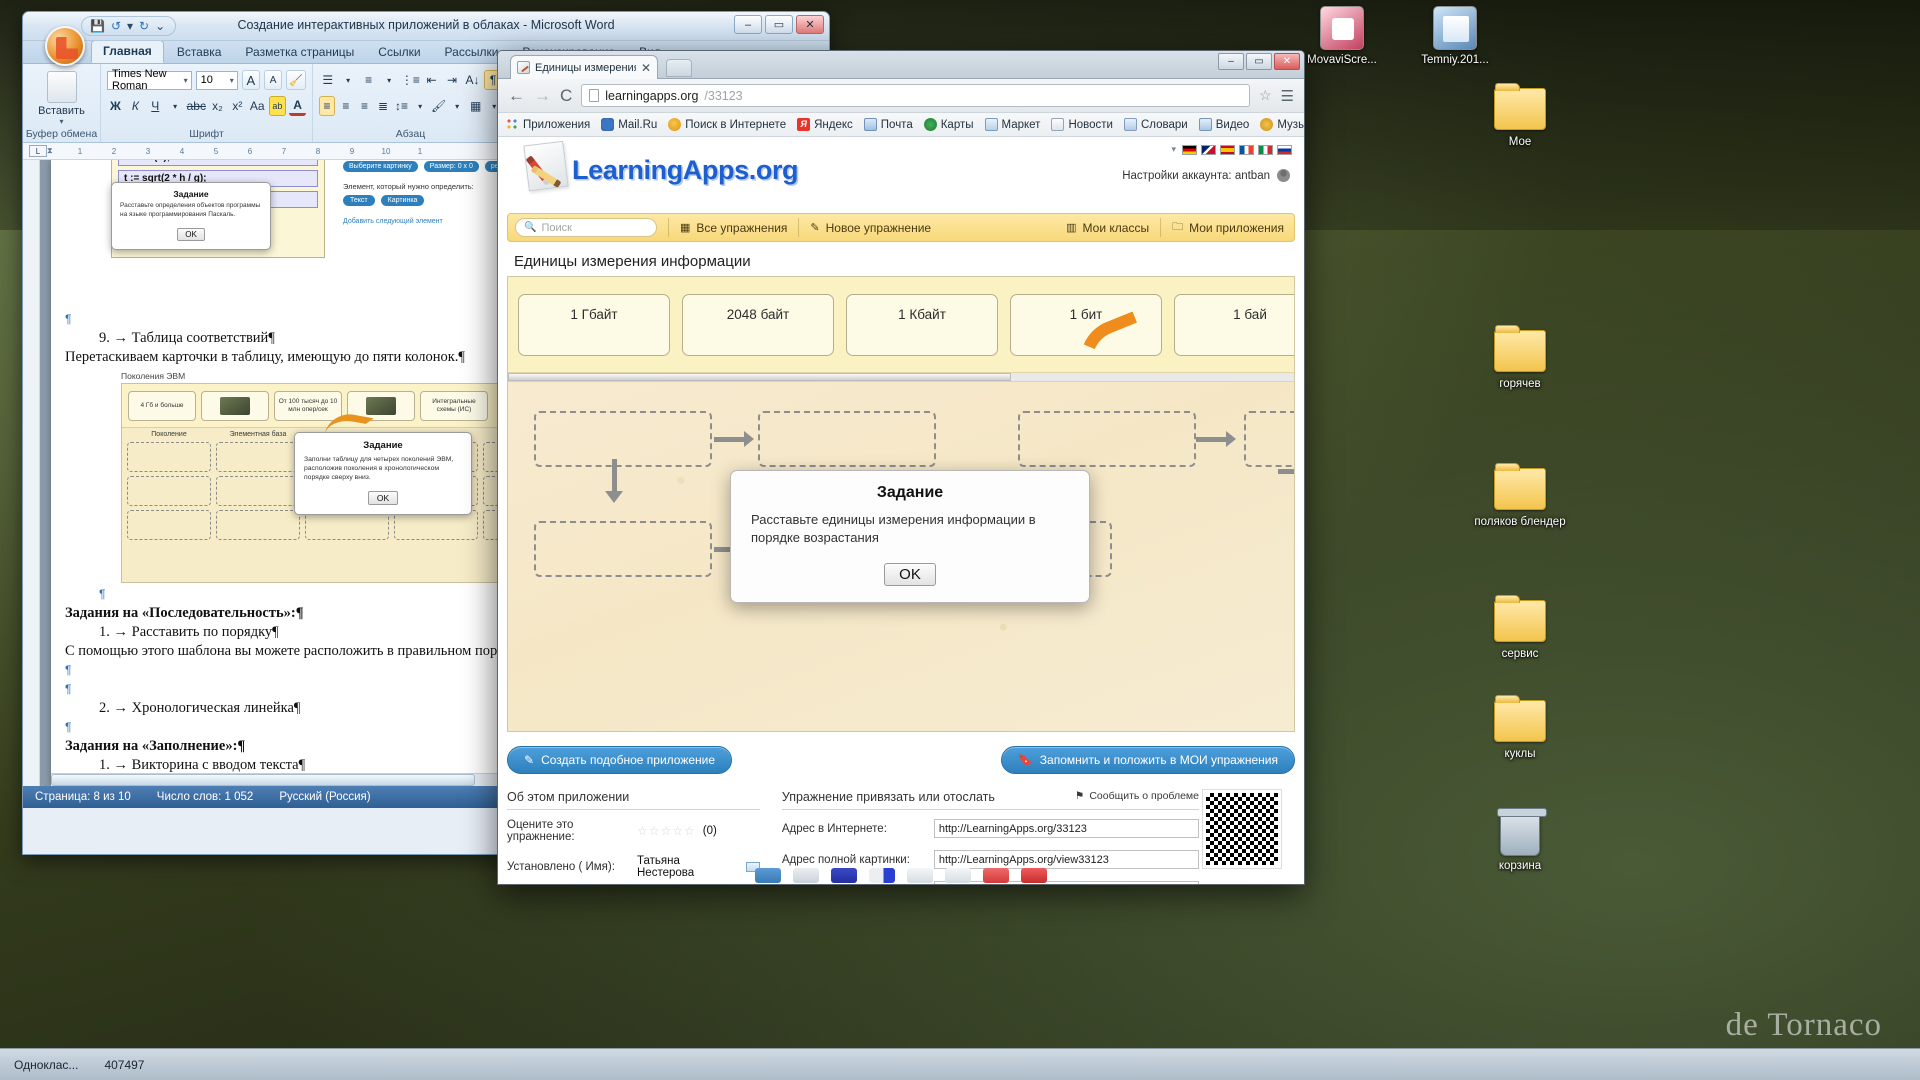 This screenshot has width=1920, height=1080. Describe the element at coordinates (476, 106) in the screenshot. I see `borders-icon: ▦` at that location.